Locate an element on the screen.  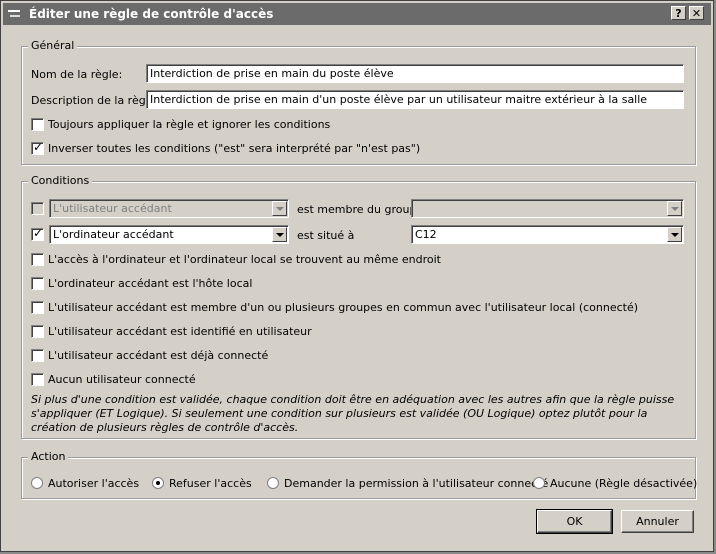
condition-computer-relation-label: est situé à is located at coordinates (326, 235).